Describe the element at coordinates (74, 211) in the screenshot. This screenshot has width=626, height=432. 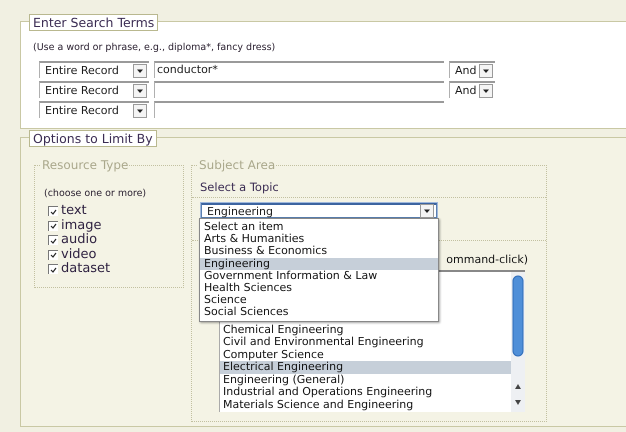
I see `checkbox-label: text` at that location.